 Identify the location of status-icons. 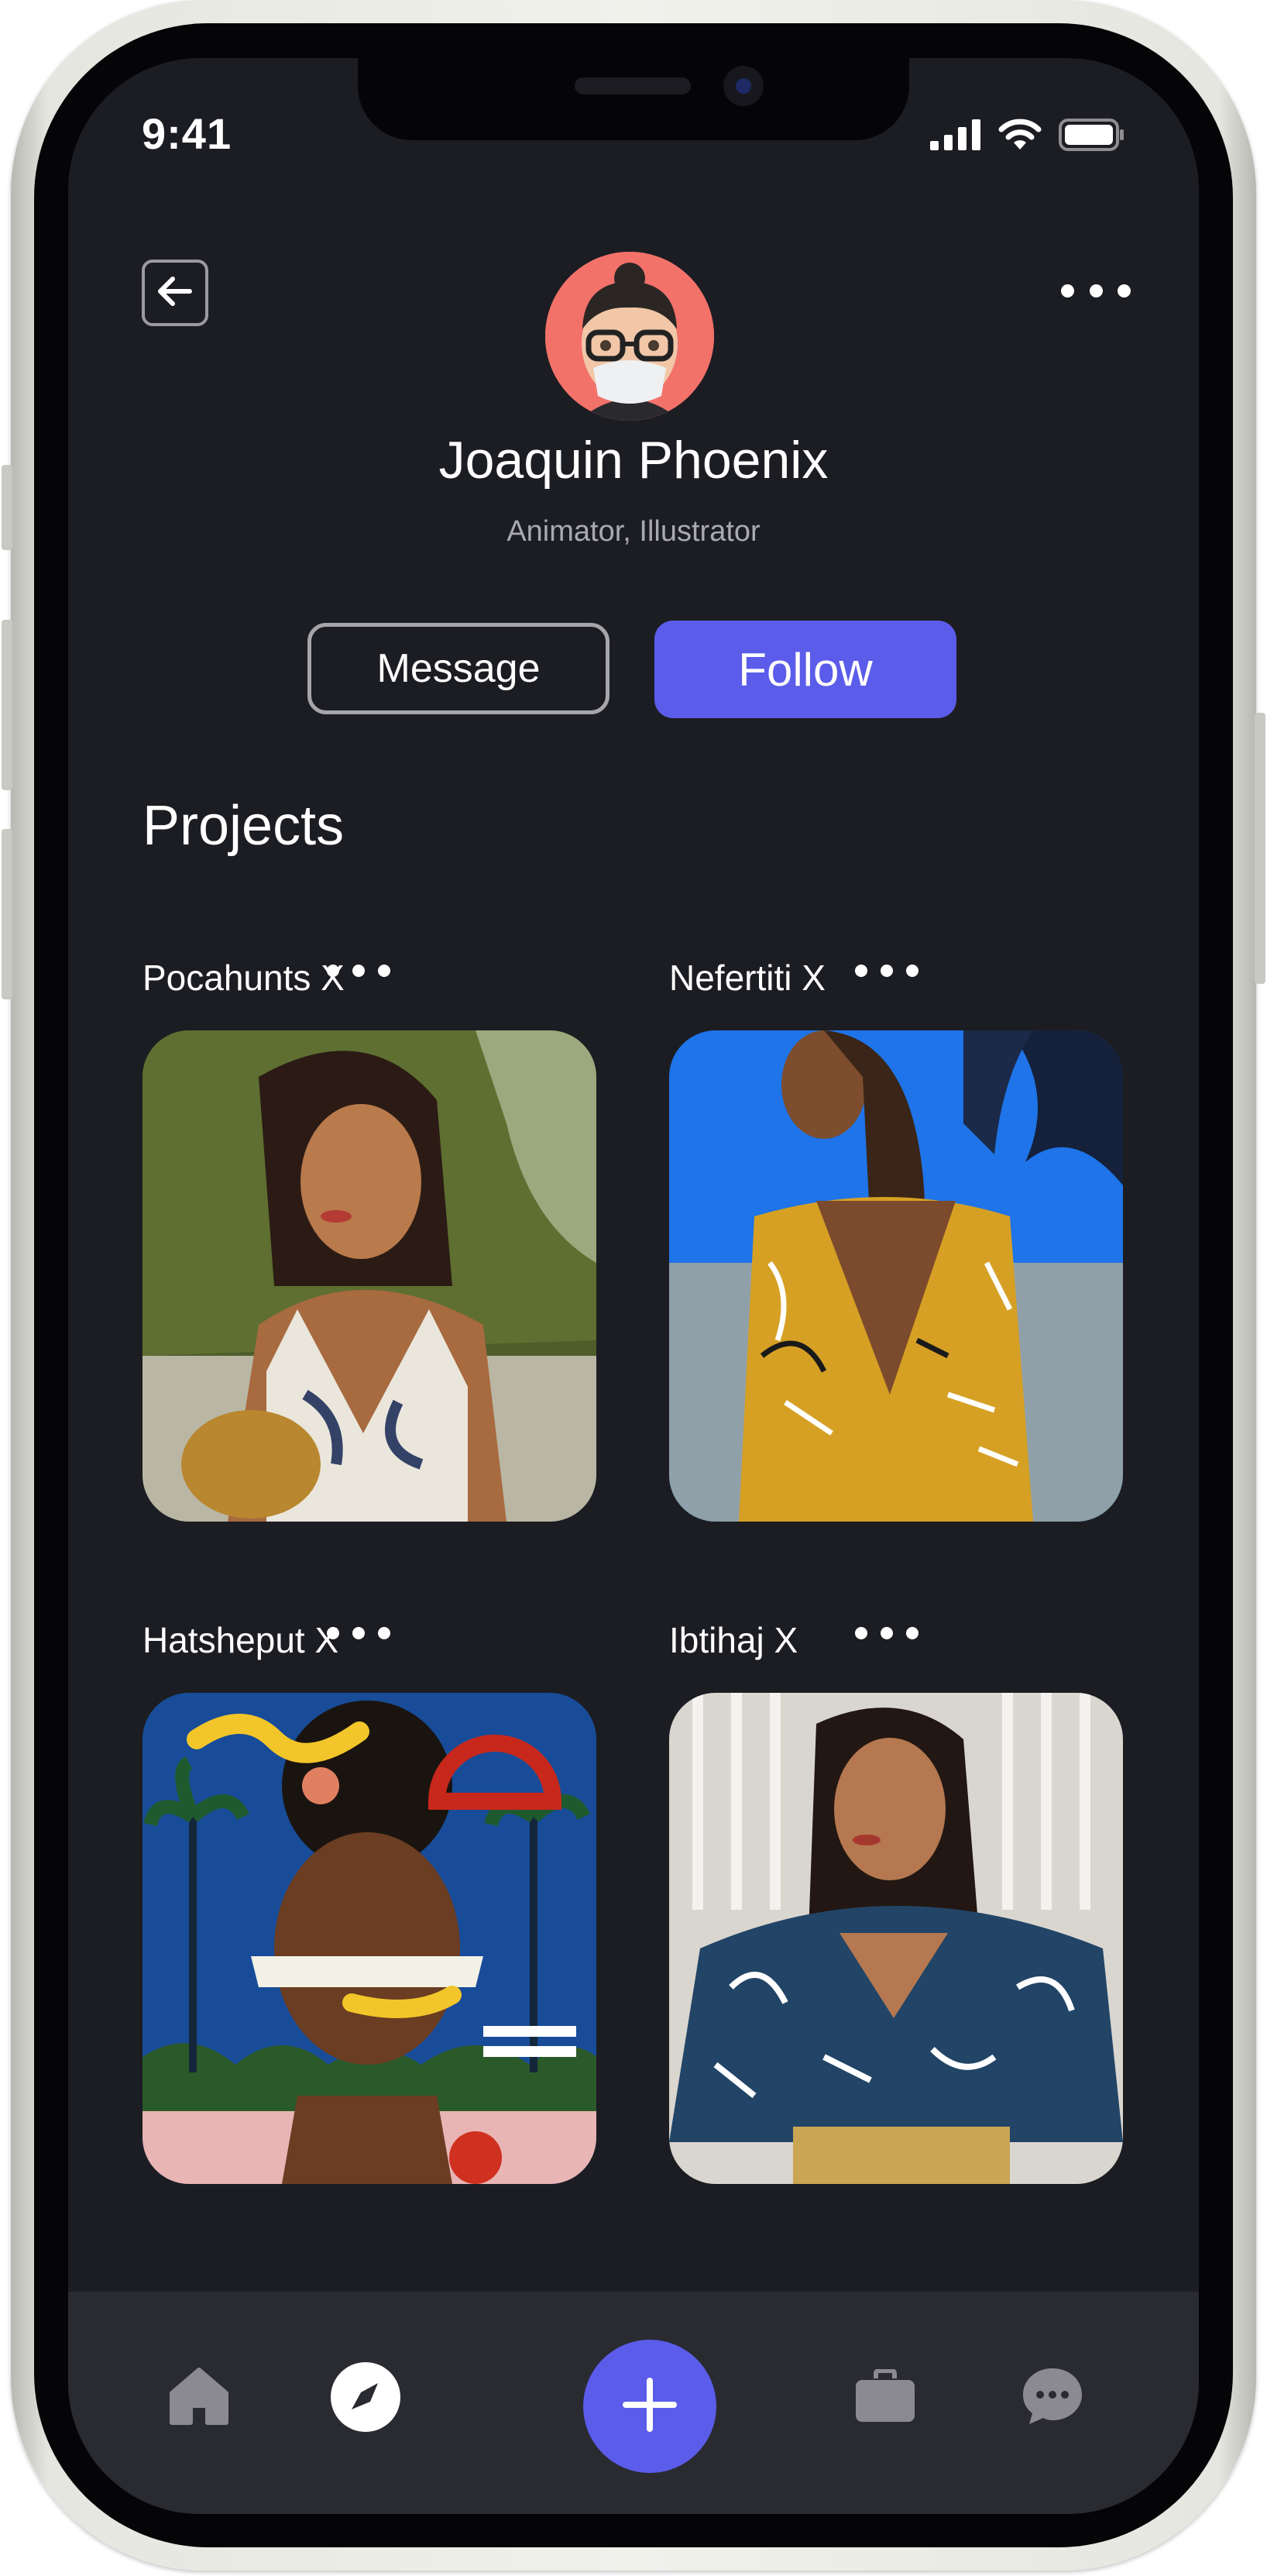
(1027, 137).